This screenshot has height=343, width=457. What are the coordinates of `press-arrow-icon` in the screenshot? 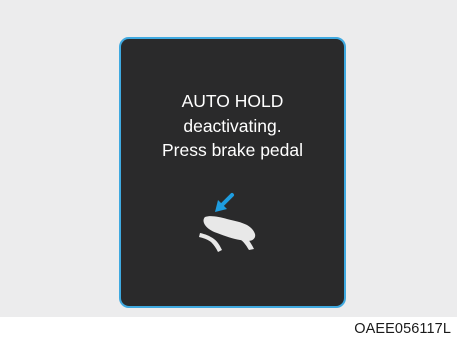 It's located at (224, 202).